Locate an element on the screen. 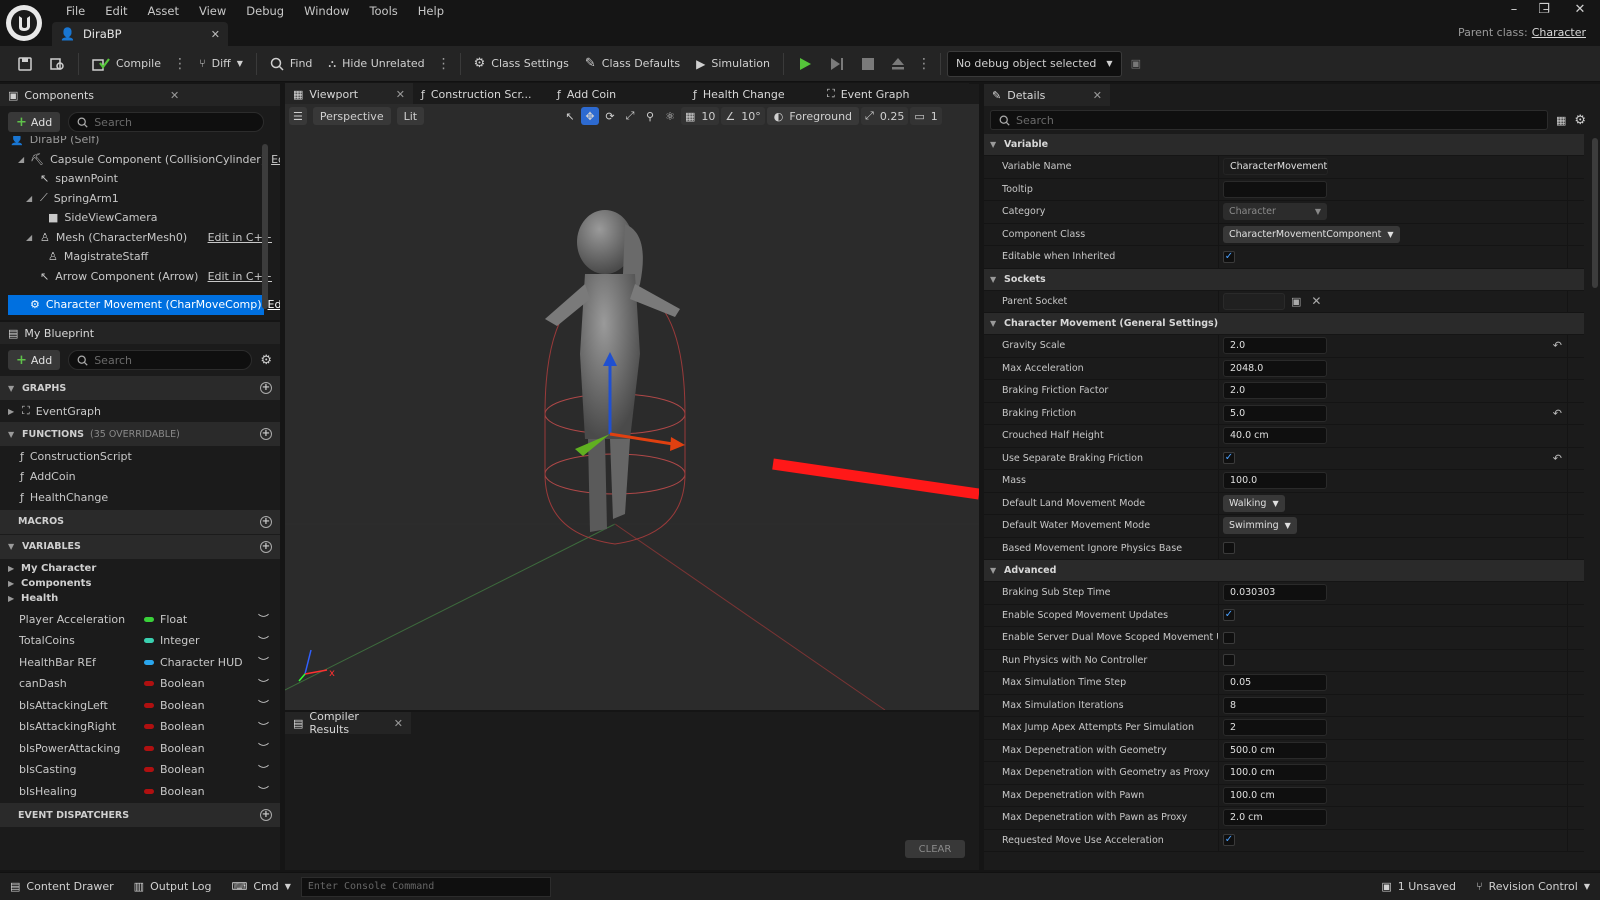 The width and height of the screenshot is (1600, 900). hide-unrelated-options-icon: ⋮ is located at coordinates (444, 64).